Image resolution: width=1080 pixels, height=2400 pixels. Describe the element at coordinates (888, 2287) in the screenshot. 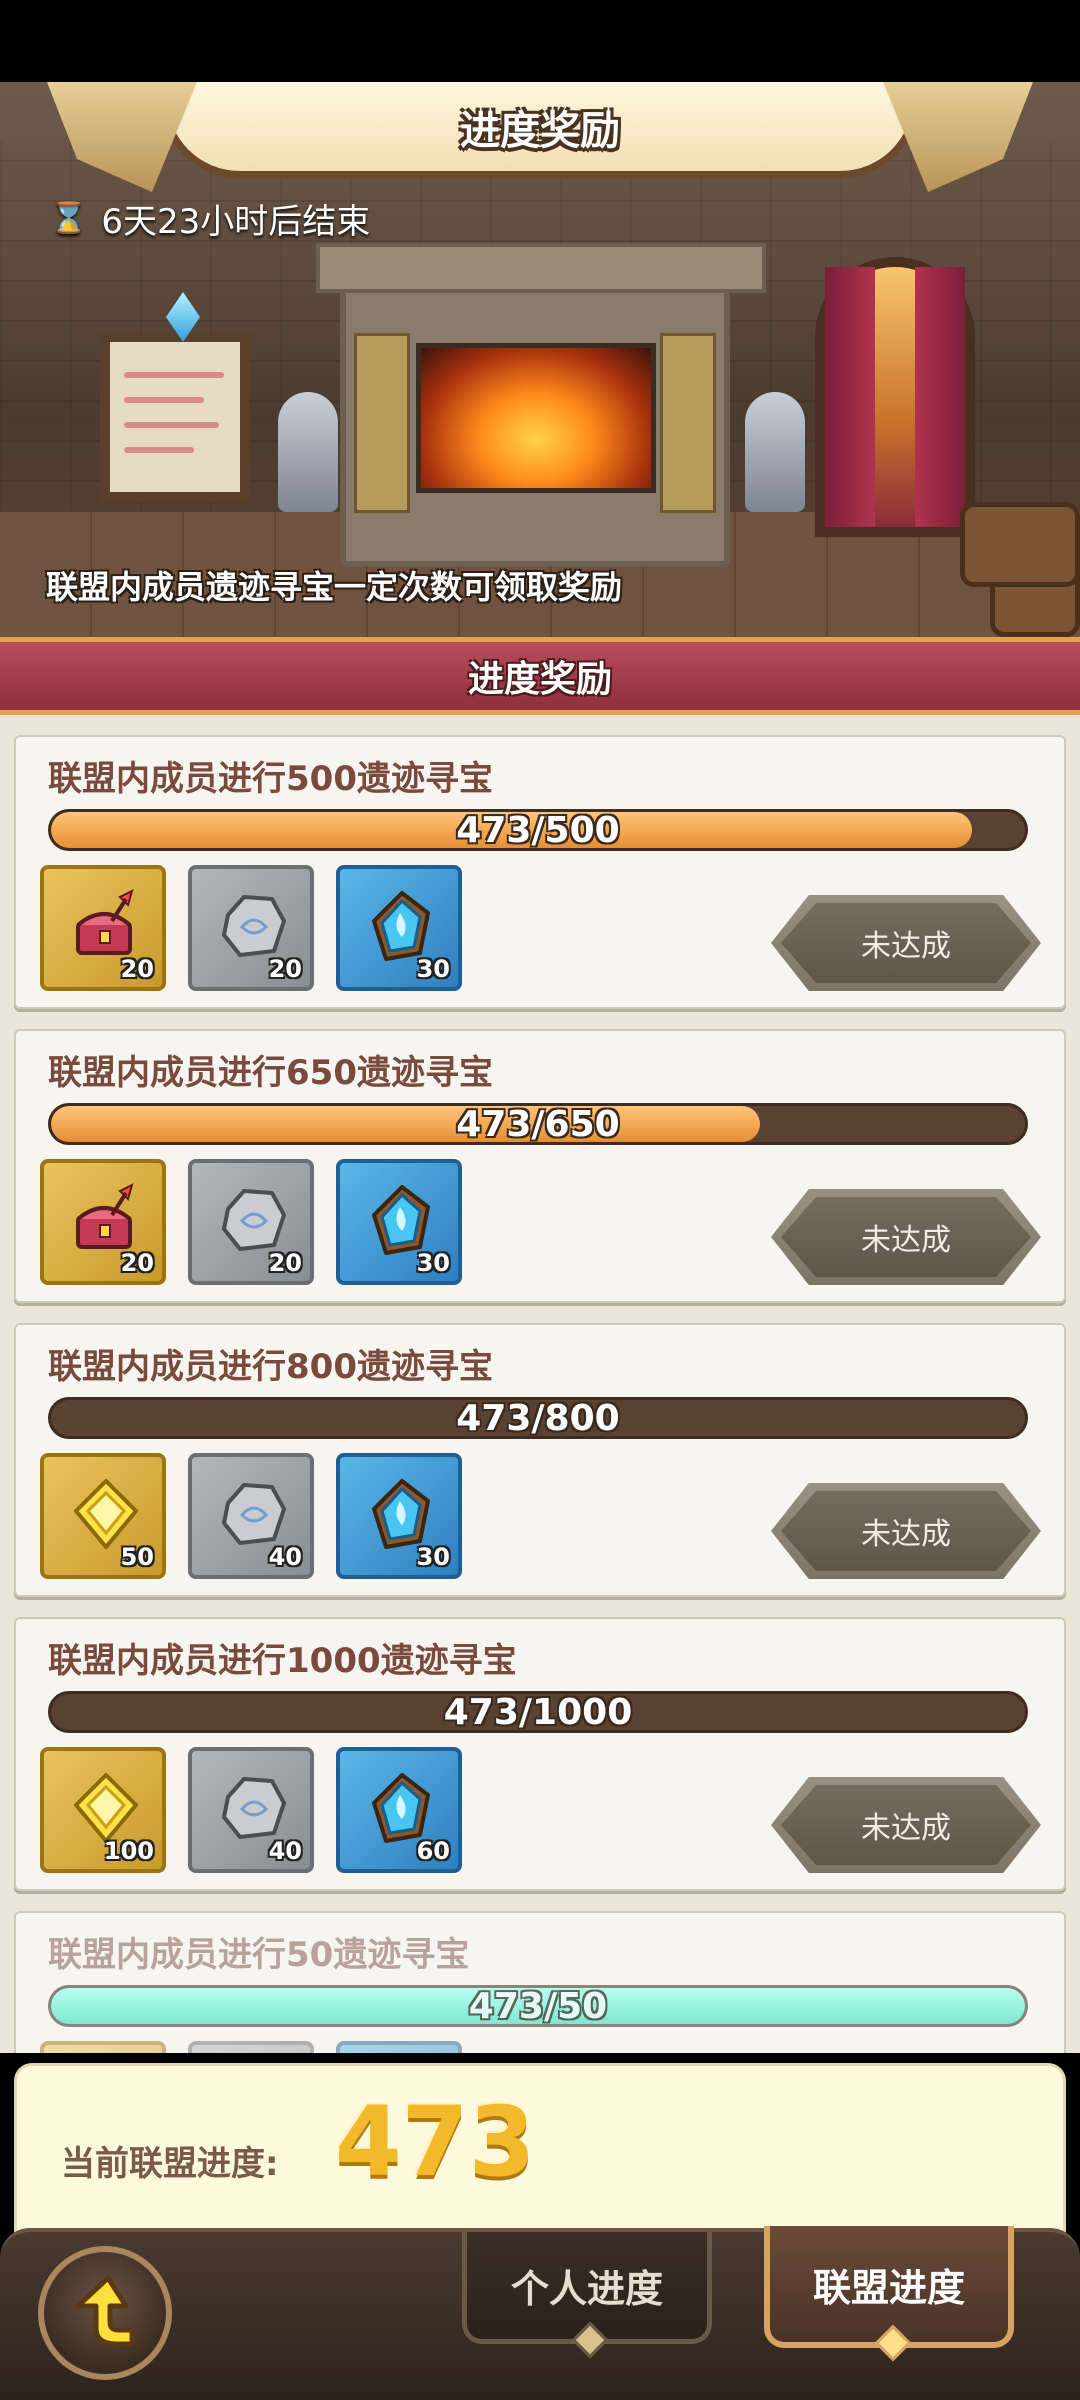

I see `tab-label: 联盟进度` at that location.